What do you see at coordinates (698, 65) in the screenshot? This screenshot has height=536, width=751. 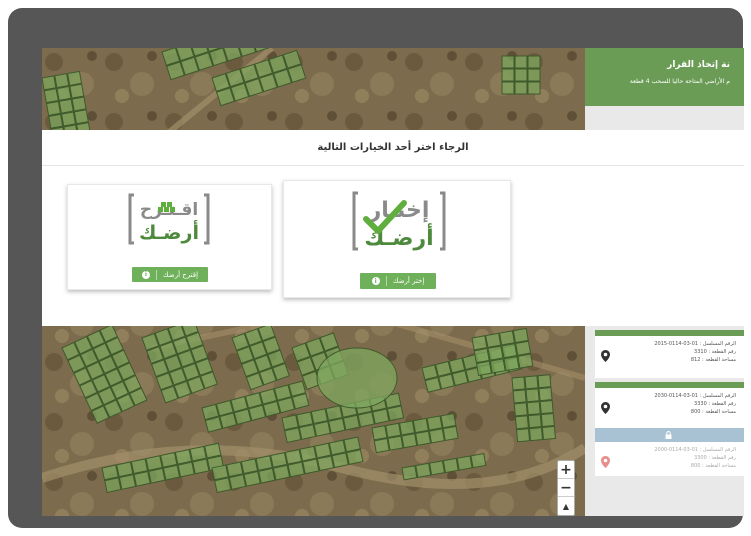 I see `panel-title: نة إتخاذ القرار` at bounding box center [698, 65].